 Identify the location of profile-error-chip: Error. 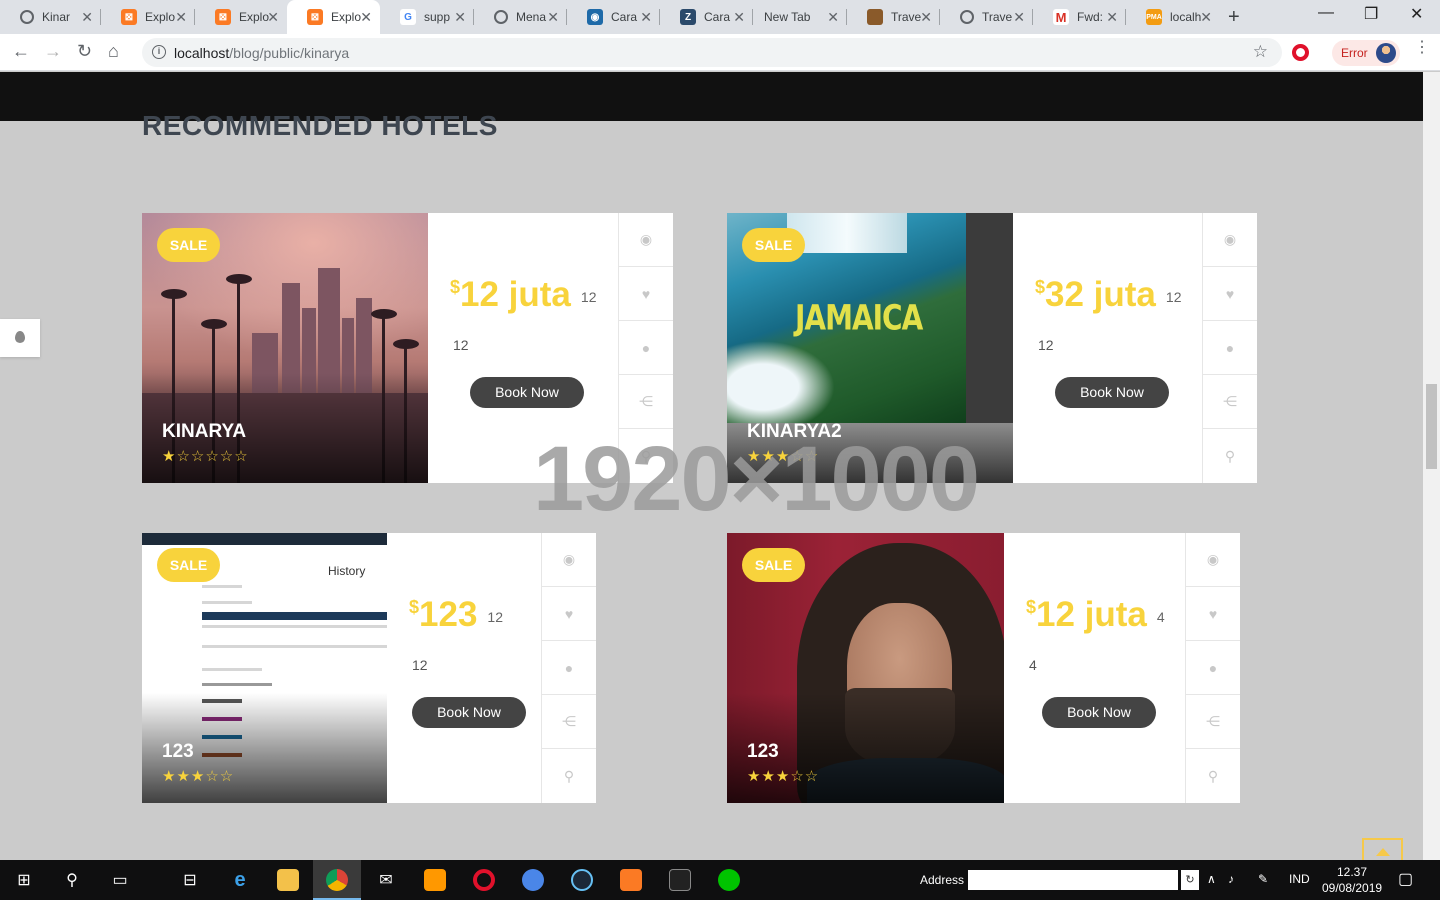
(1366, 53).